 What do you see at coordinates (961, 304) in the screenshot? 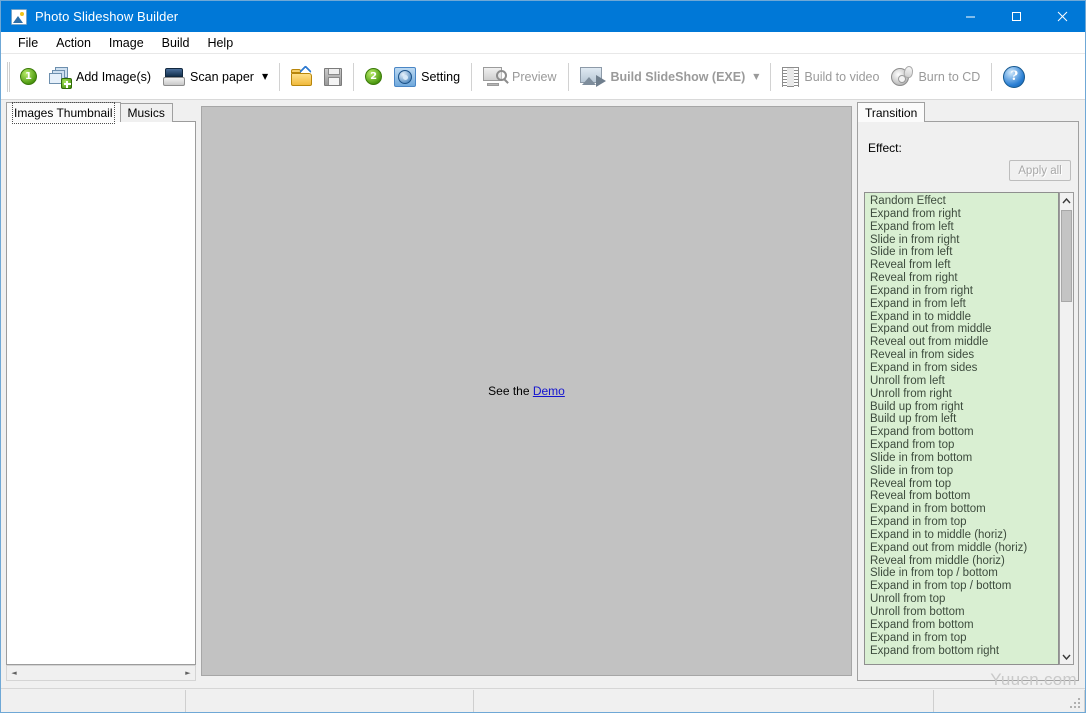
I see `effect-list-item: Expand in from left` at bounding box center [961, 304].